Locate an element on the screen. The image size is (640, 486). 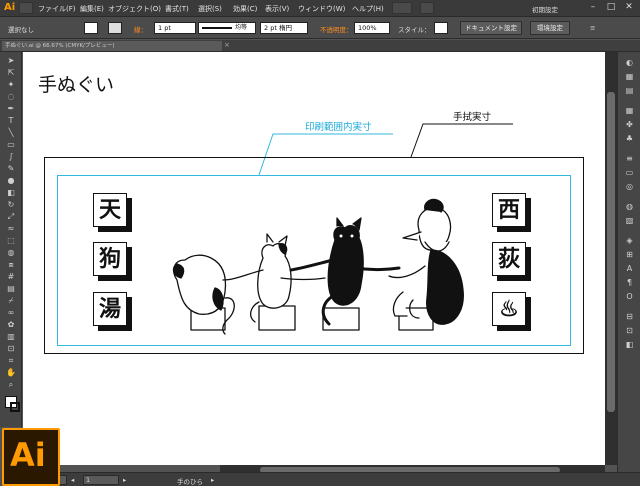
symbol-sprayer-tool-icon: ✿ is located at coordinates (11, 325).